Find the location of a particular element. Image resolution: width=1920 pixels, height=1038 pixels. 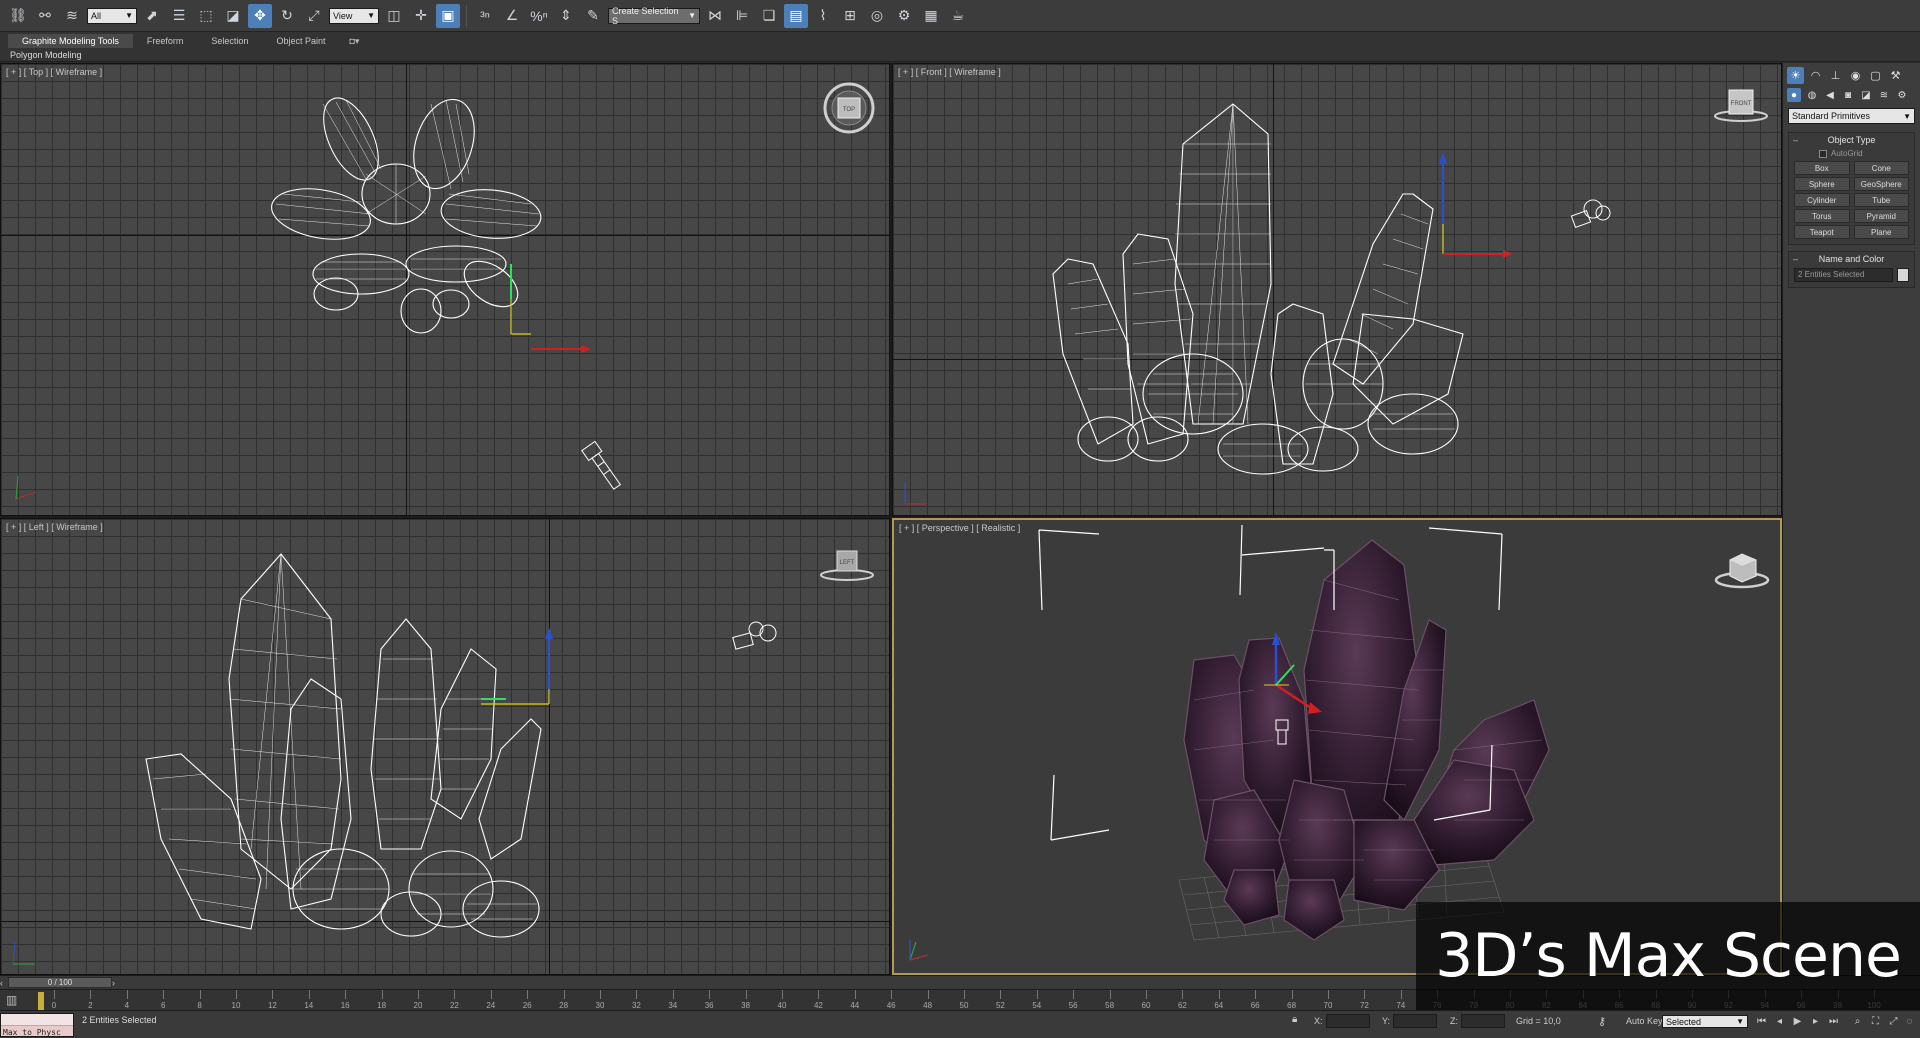

select-manipulate-icon: ✛ is located at coordinates (421, 16).